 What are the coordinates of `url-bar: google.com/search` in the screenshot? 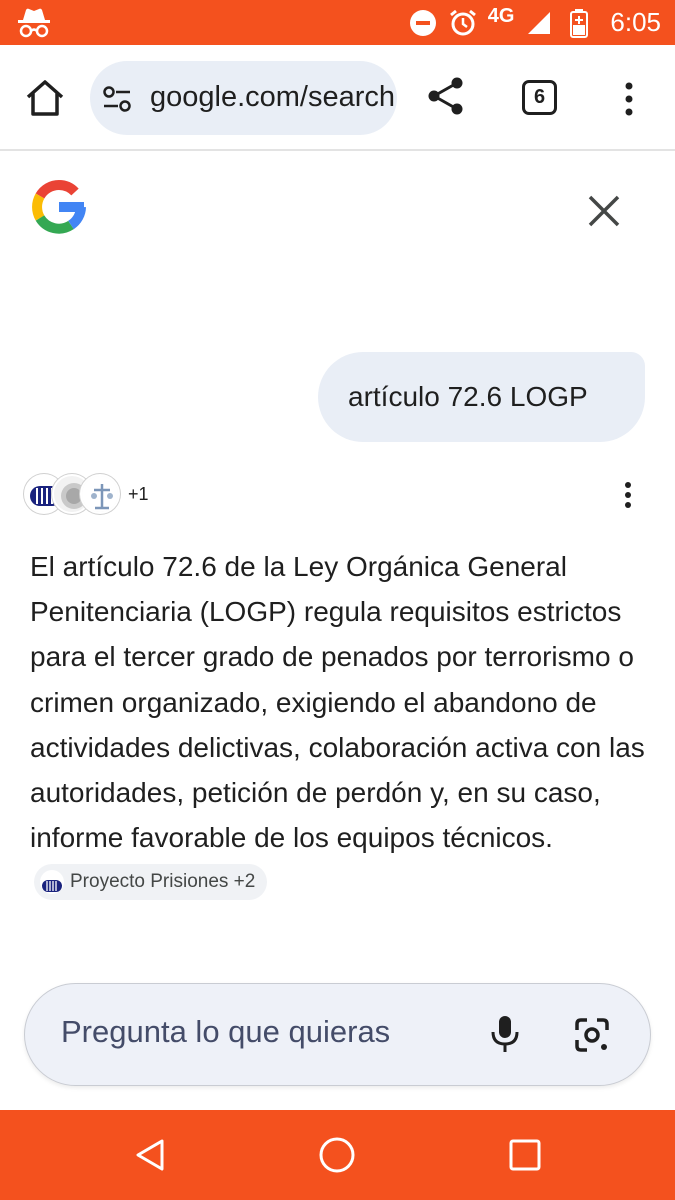 It's located at (243, 98).